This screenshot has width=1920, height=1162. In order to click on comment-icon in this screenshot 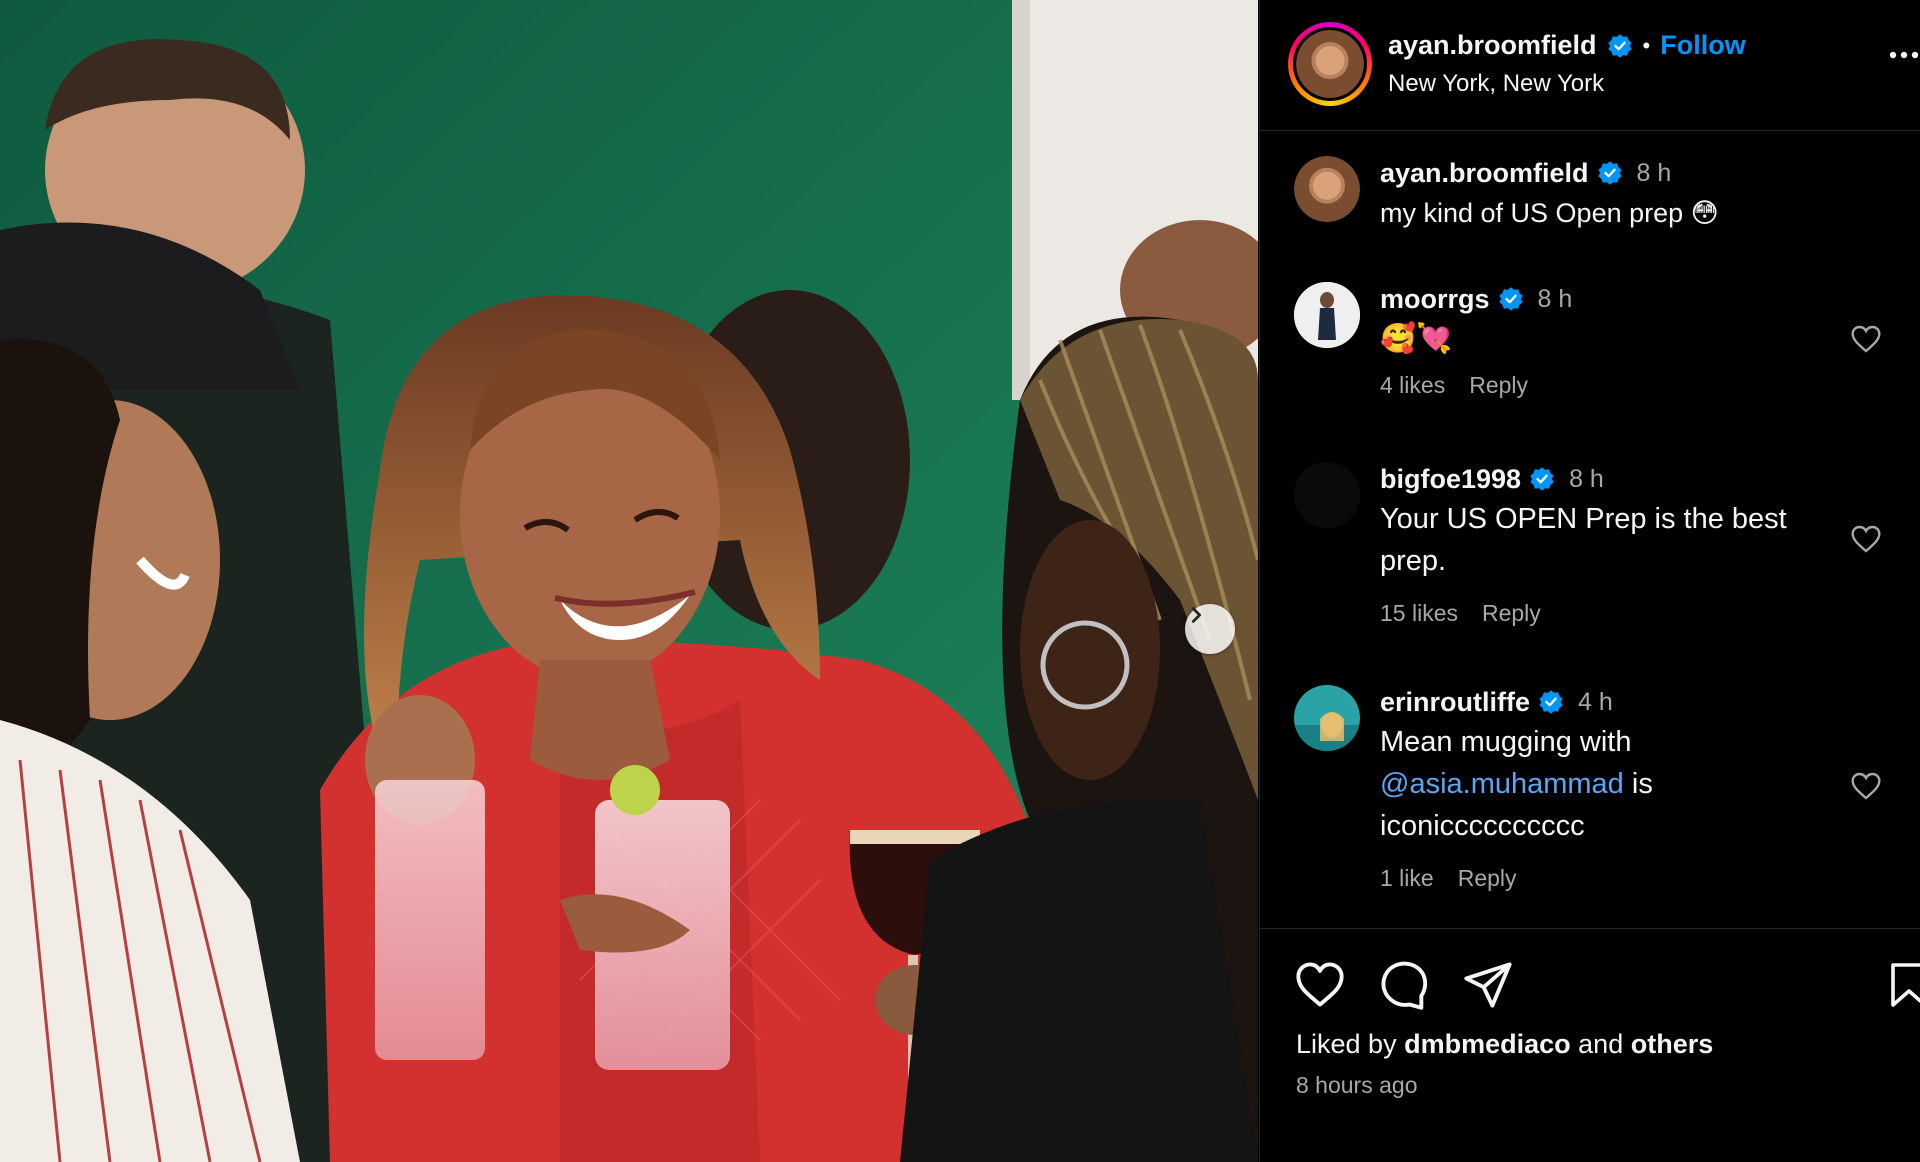, I will do `click(1404, 985)`.